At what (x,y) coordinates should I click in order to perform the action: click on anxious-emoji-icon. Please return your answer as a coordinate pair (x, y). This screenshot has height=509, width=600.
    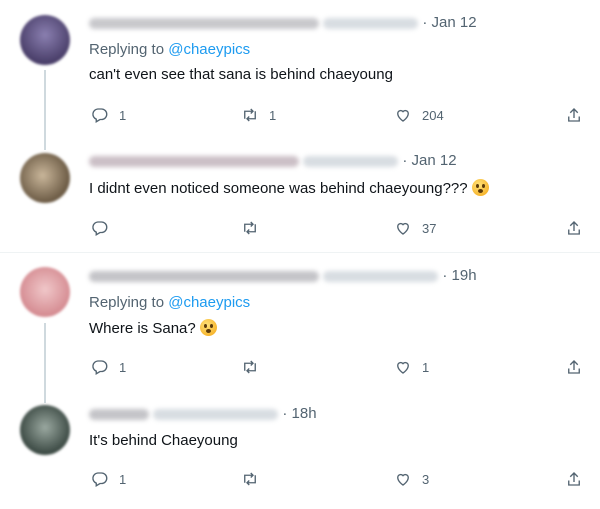
    Looking at the image, I should click on (208, 327).